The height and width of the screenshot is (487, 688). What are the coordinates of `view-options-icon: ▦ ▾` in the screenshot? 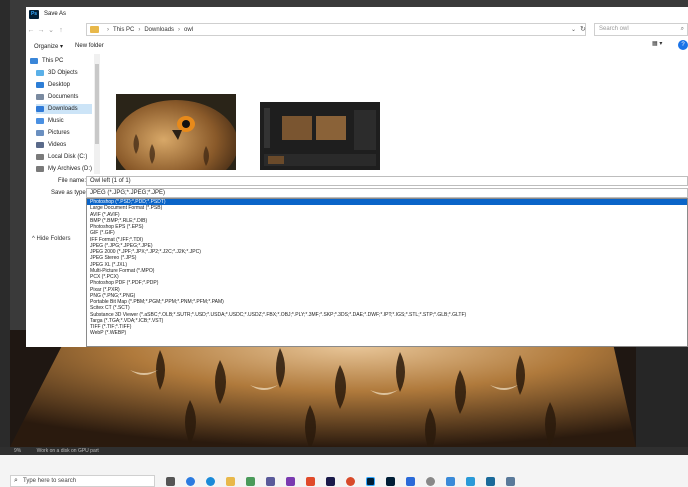 It's located at (657, 43).